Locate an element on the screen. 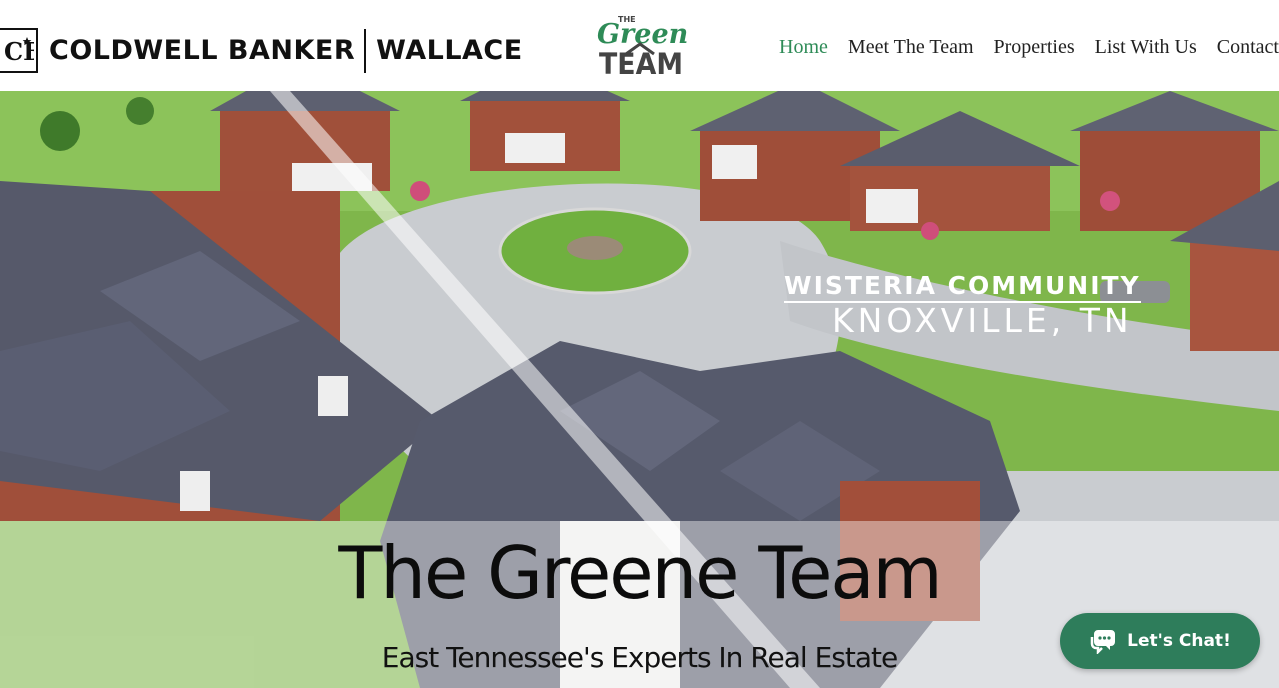  greene-team-logo-graphic: THE Greene TEAM is located at coordinates (651, 48).